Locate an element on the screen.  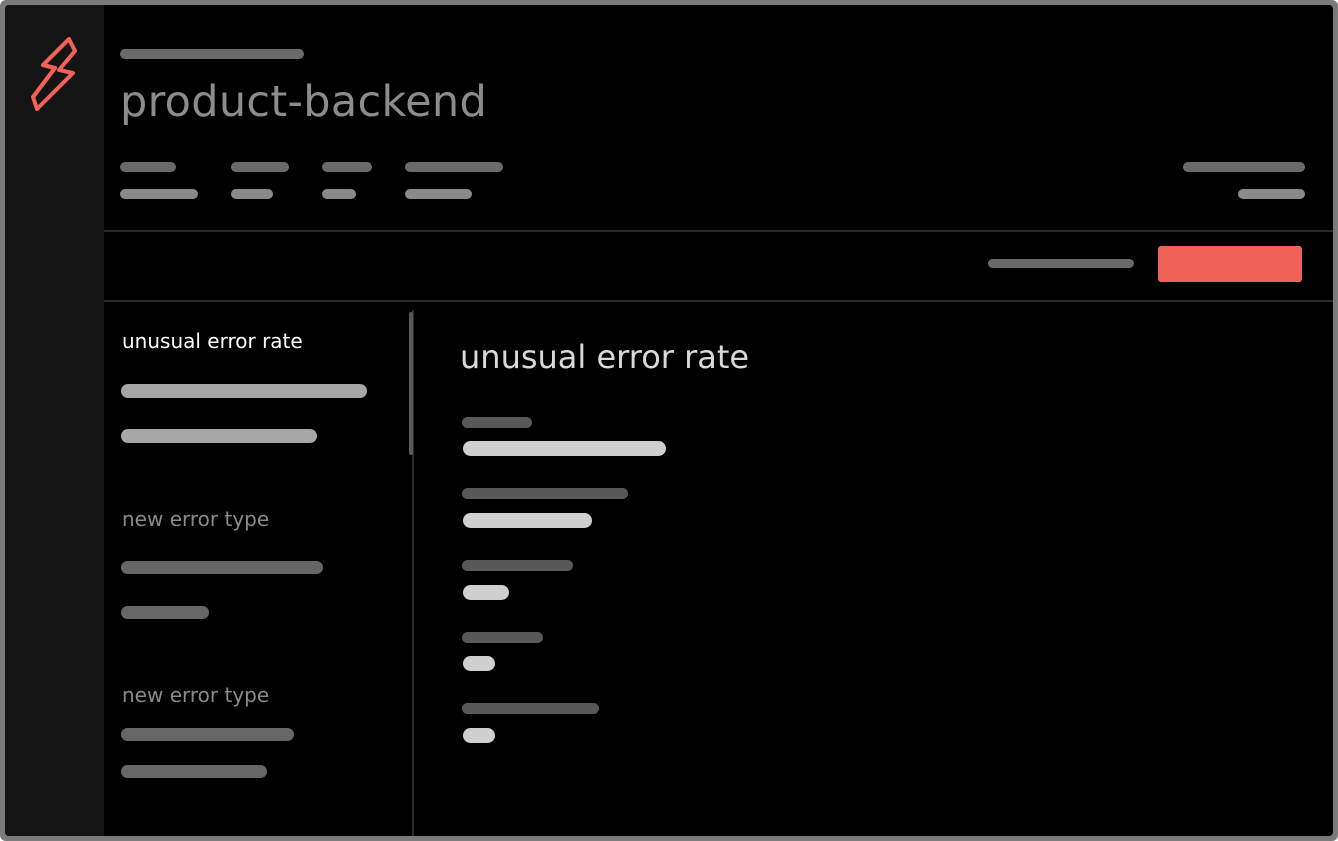
breadcrumb-placeholder is located at coordinates (212, 54).